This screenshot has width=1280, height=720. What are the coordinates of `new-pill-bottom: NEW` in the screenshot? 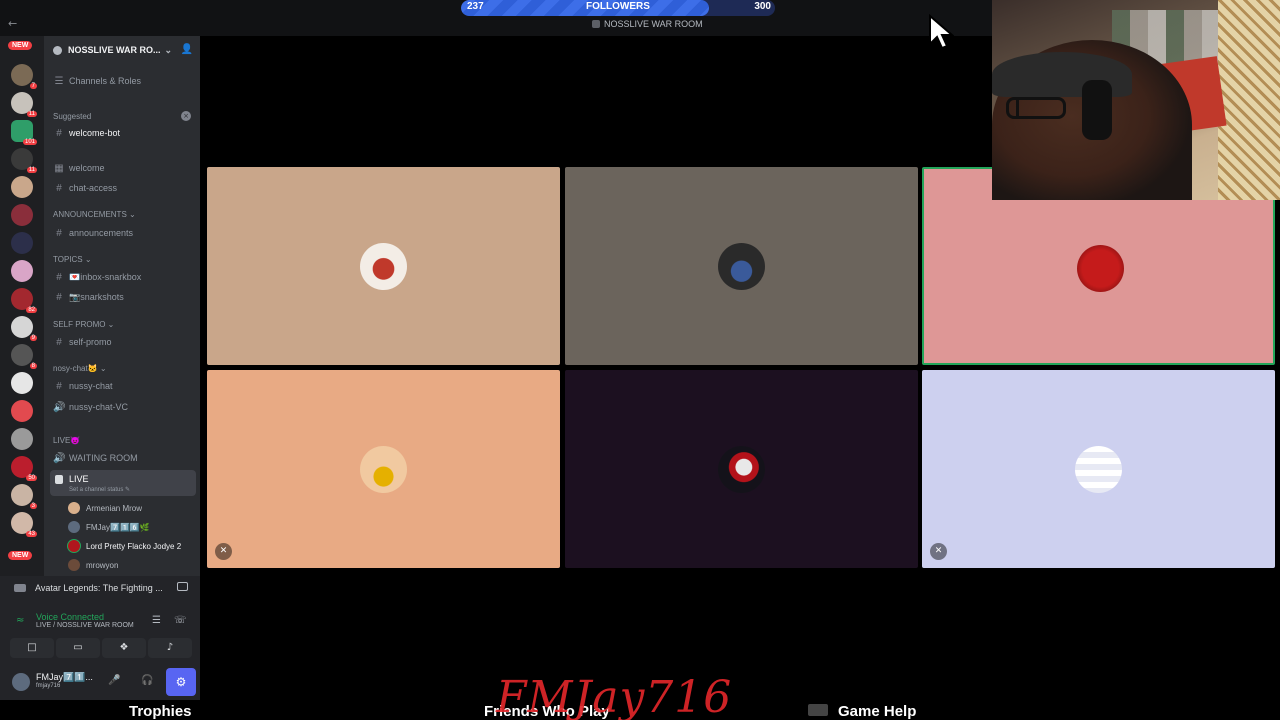 It's located at (20, 555).